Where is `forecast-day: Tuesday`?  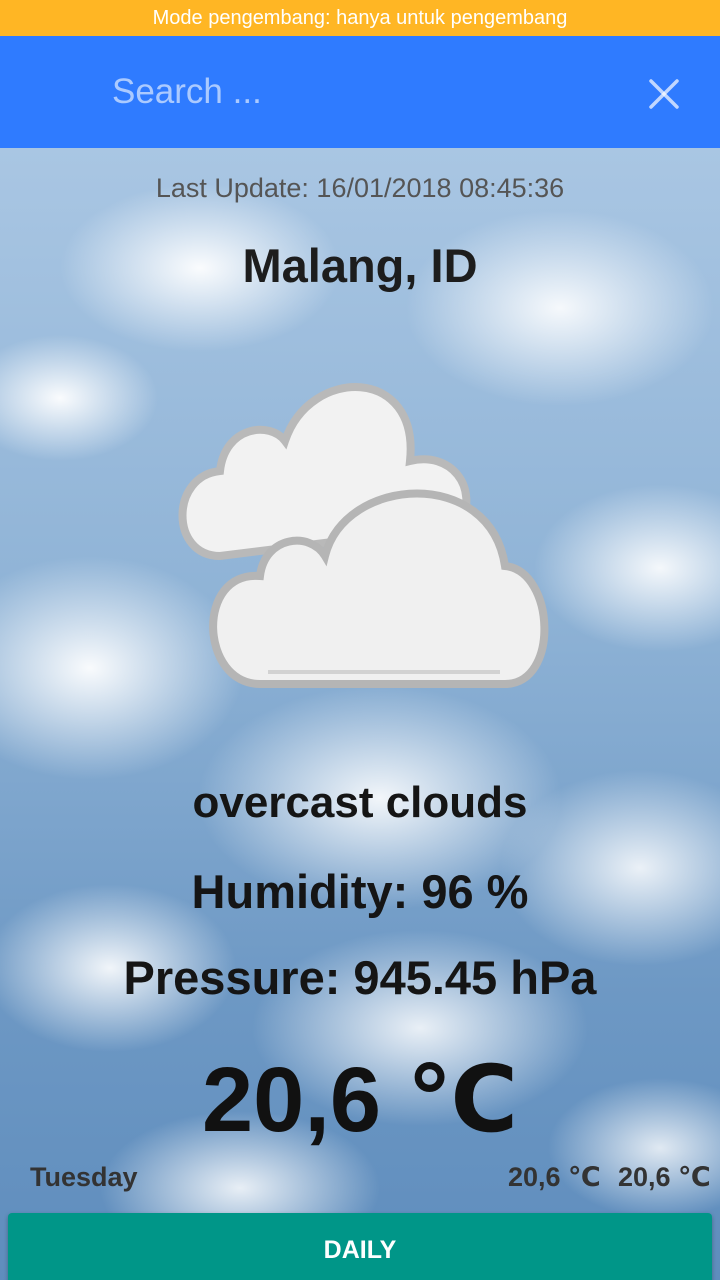
forecast-day: Tuesday is located at coordinates (84, 1177).